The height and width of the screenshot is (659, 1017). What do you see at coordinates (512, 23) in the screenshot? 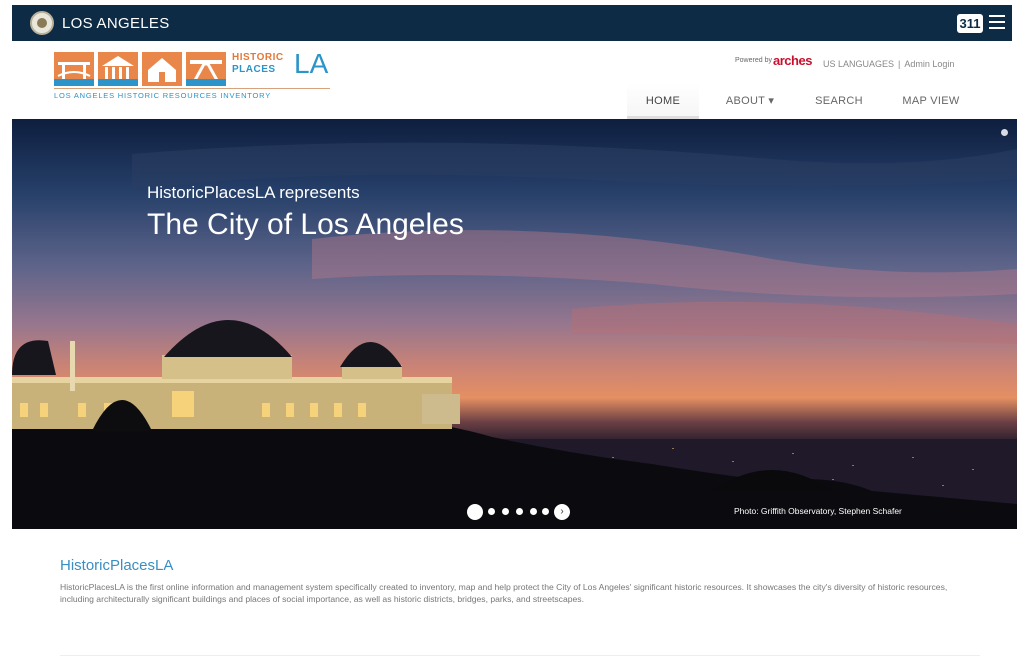
I see `city-top-bar: LOS ANGELES 311` at bounding box center [512, 23].